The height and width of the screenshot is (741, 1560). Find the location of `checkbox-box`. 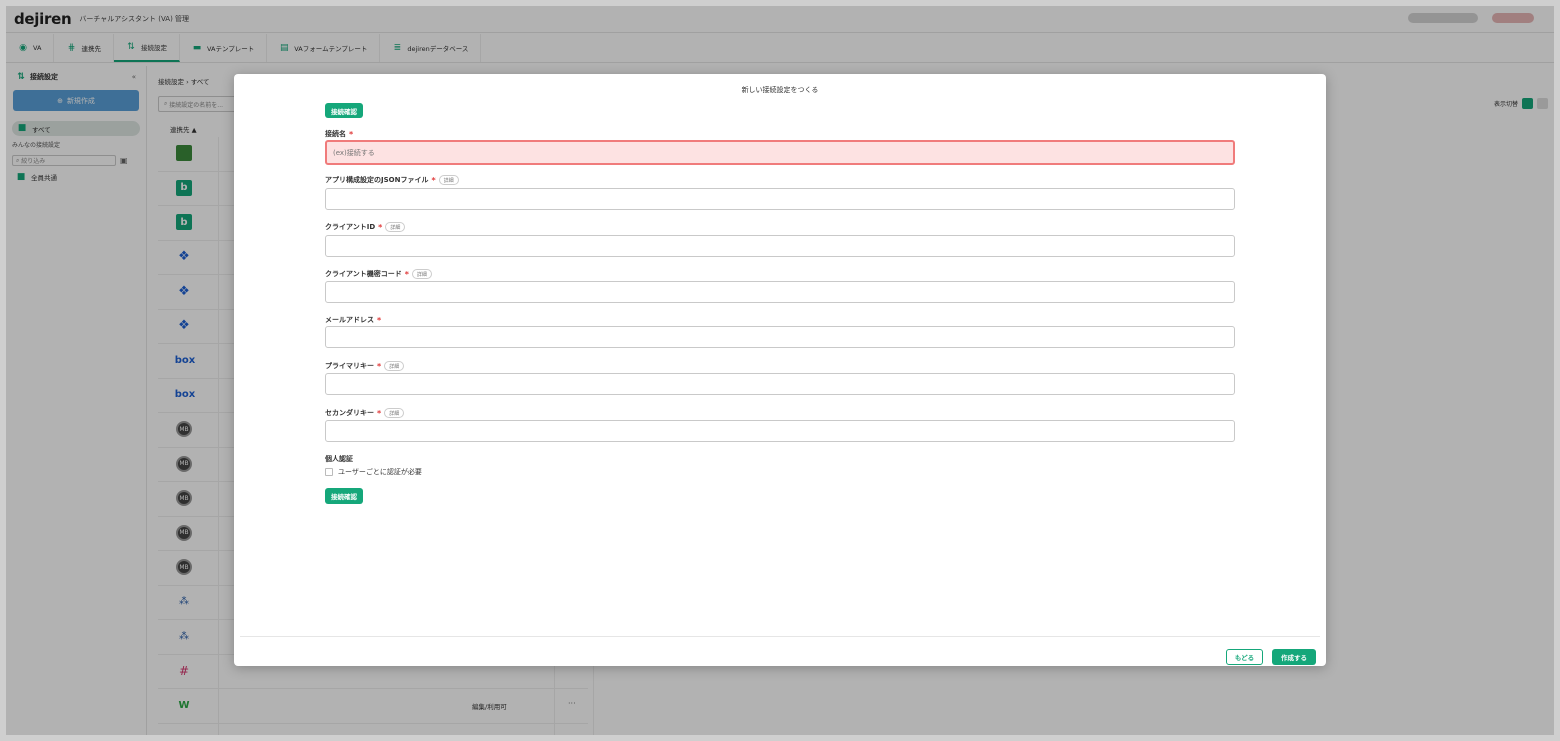

checkbox-box is located at coordinates (329, 472).